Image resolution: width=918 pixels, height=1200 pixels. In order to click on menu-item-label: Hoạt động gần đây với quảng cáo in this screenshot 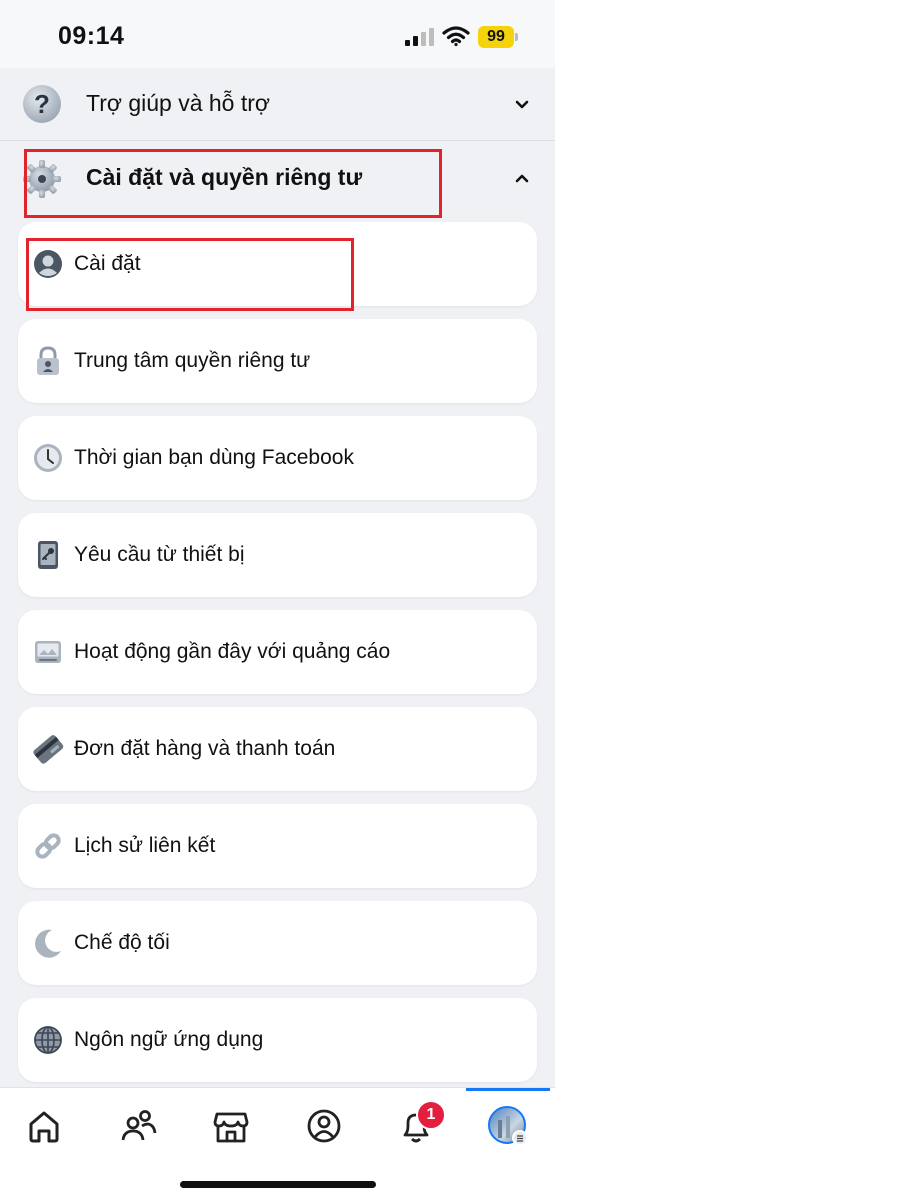, I will do `click(232, 651)`.